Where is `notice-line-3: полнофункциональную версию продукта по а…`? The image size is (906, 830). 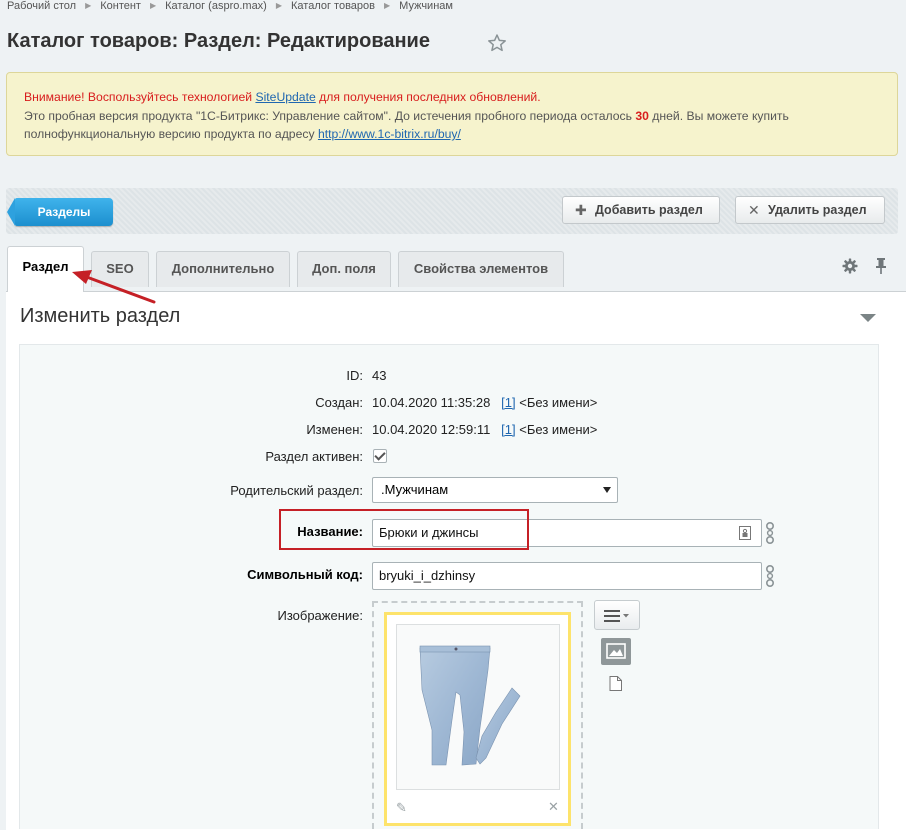 notice-line-3: полнофункциональную версию продукта по а… is located at coordinates (242, 134).